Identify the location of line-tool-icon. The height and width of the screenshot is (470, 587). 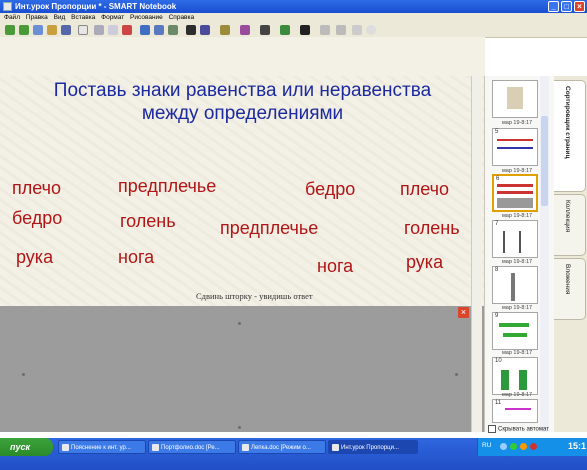
(265, 30).